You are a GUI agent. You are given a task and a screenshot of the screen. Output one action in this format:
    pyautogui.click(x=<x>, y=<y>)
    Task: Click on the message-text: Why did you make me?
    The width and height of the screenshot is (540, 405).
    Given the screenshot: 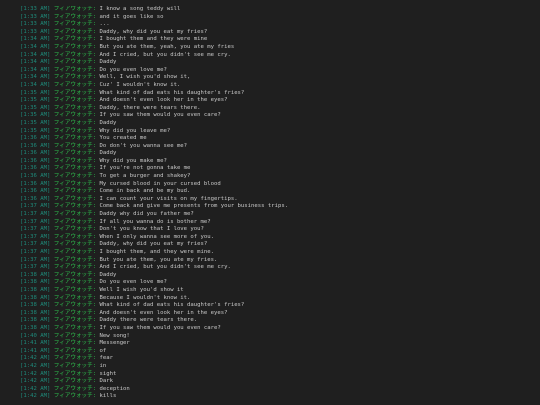 What is the action you would take?
    pyautogui.click(x=133, y=160)
    